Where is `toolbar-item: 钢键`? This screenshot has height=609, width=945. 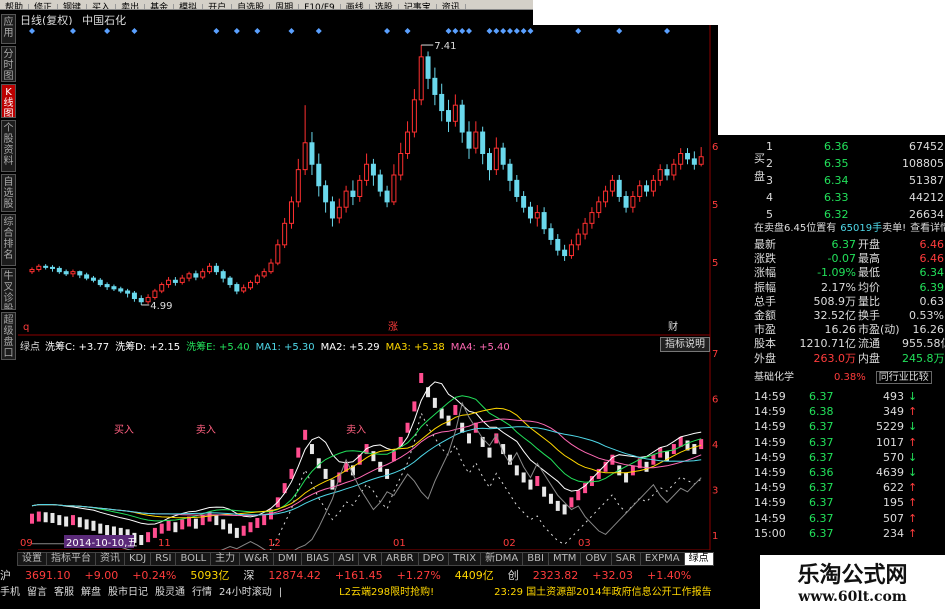
toolbar-item: 钢键 is located at coordinates (73, 6).